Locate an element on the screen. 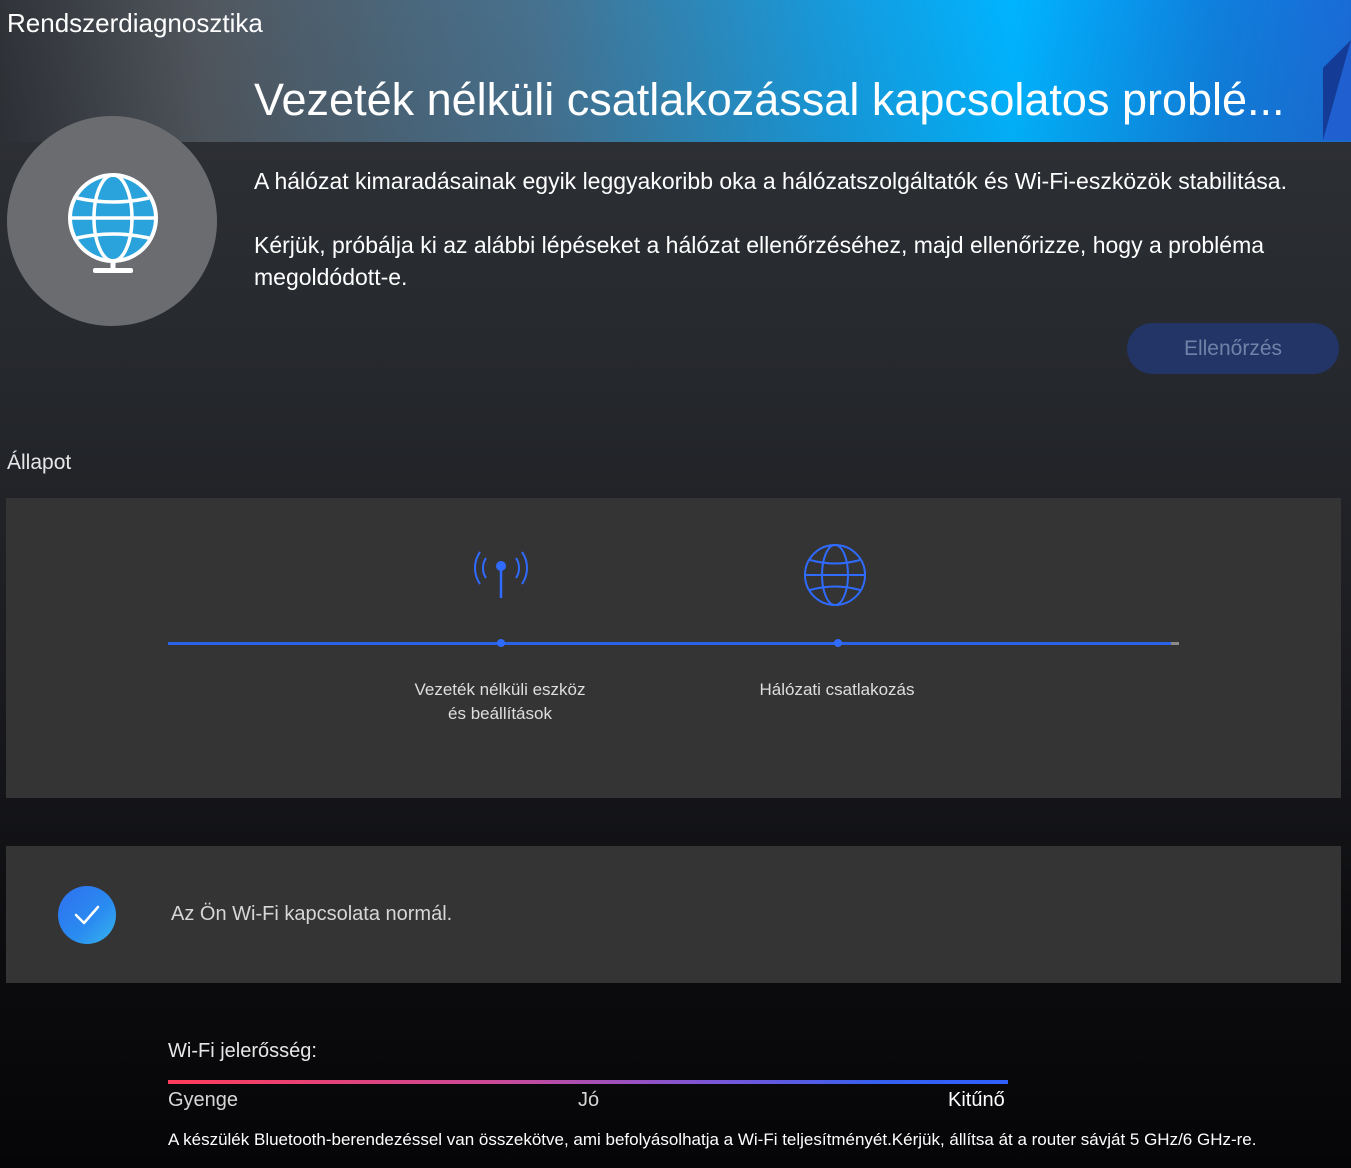  step-node-wireless is located at coordinates (501, 643).